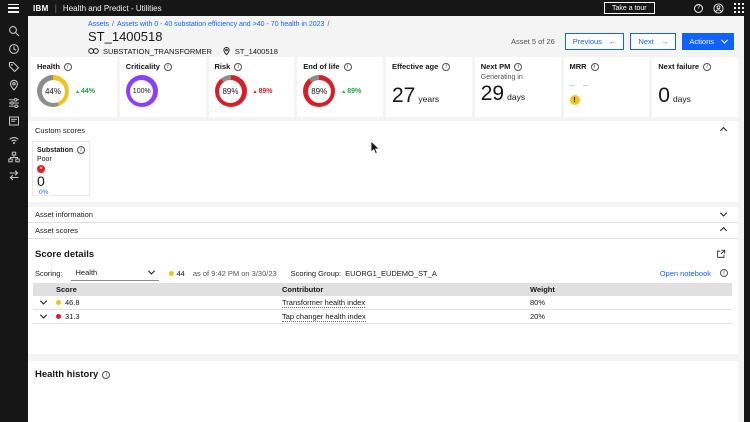 This screenshot has width=750, height=422. Describe the element at coordinates (125, 36) in the screenshot. I see `page-title: ST_1400518` at that location.